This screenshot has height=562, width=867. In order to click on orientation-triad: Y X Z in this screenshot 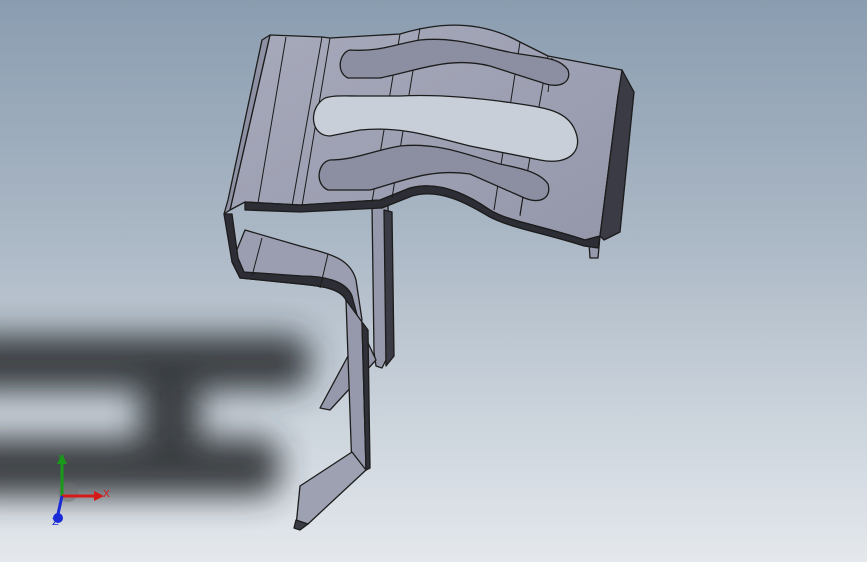, I will do `click(79, 493)`.